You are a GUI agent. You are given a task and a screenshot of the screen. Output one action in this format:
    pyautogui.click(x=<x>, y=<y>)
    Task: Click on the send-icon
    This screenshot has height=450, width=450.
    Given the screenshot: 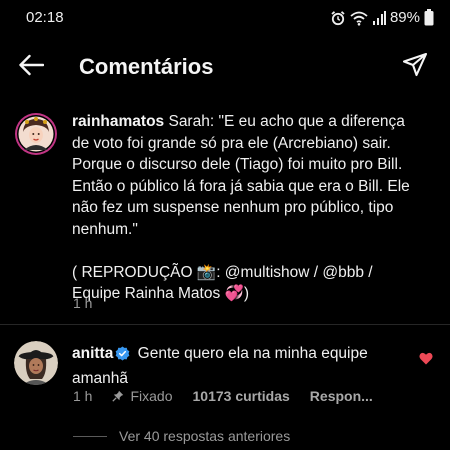 What is the action you would take?
    pyautogui.click(x=415, y=67)
    